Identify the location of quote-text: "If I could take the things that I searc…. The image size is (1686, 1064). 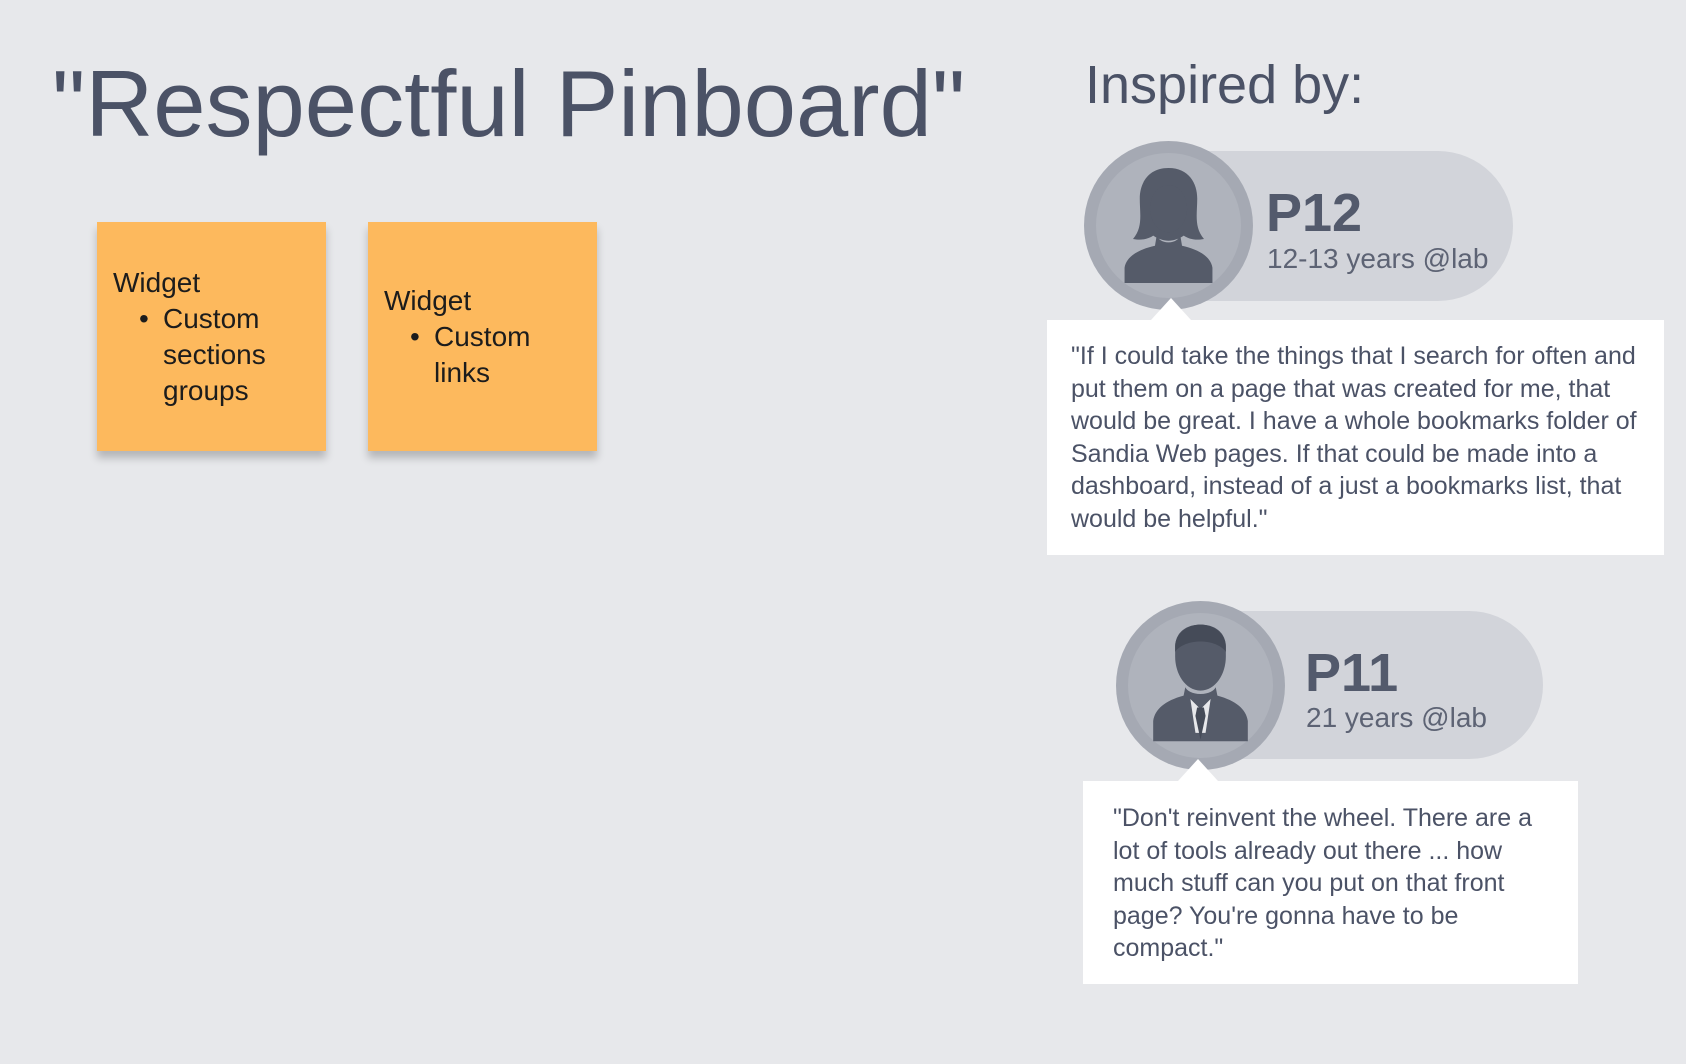
(1354, 437).